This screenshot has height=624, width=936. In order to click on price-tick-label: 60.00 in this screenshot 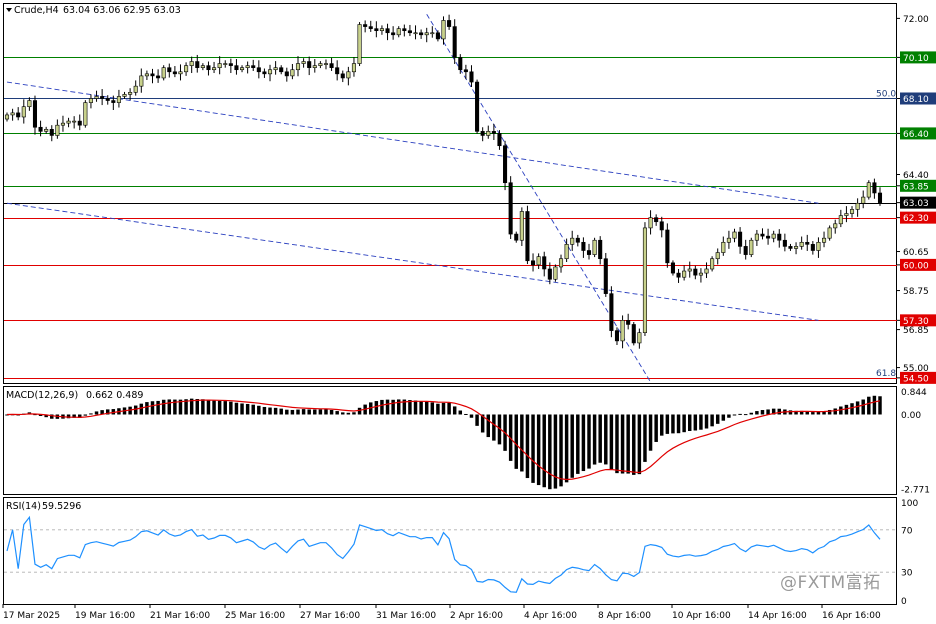, I will do `click(916, 266)`.